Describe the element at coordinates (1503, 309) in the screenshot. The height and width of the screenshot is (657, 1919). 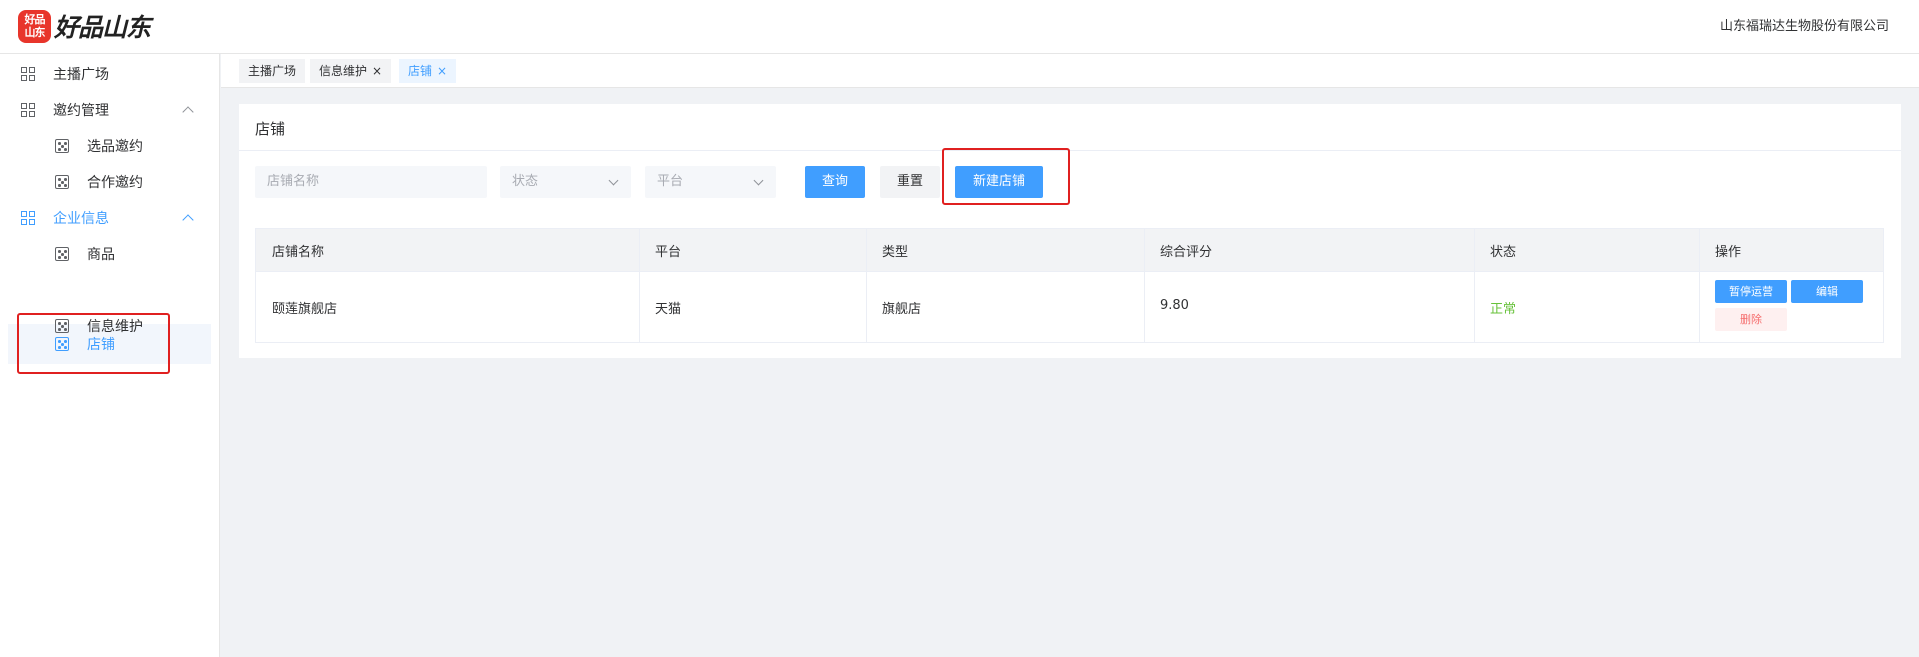
I see `status-badge: 正常` at that location.